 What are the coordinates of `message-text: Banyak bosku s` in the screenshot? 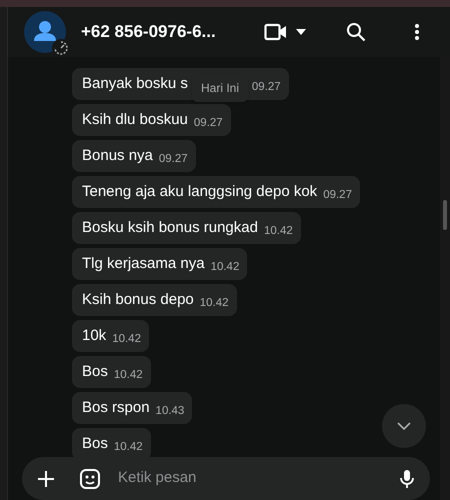 It's located at (135, 84).